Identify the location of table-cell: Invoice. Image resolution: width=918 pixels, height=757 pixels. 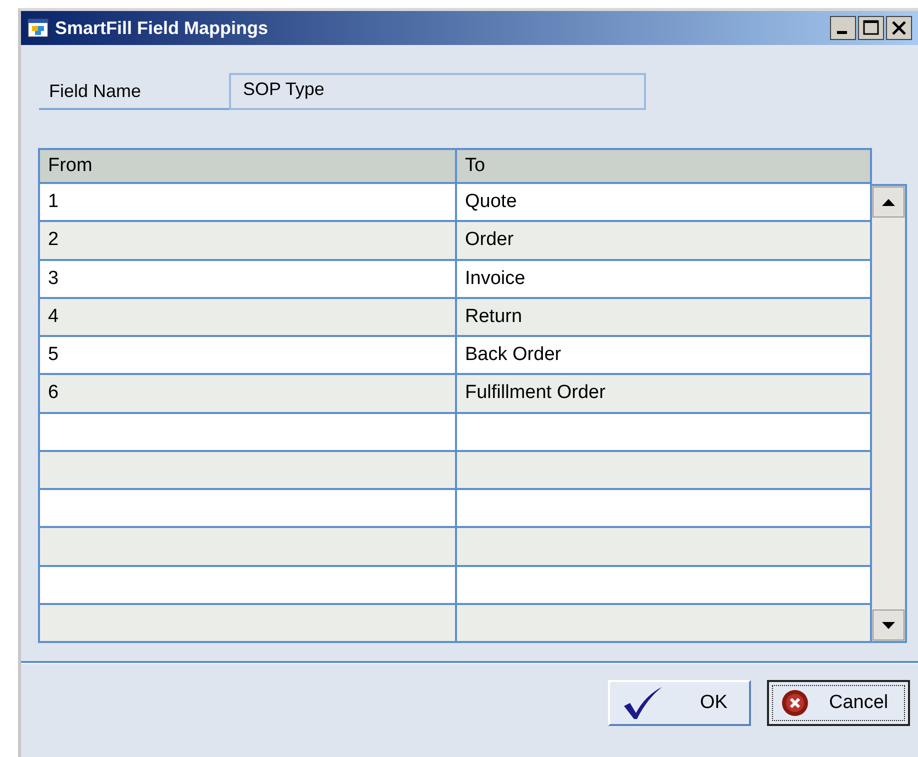
(663, 279).